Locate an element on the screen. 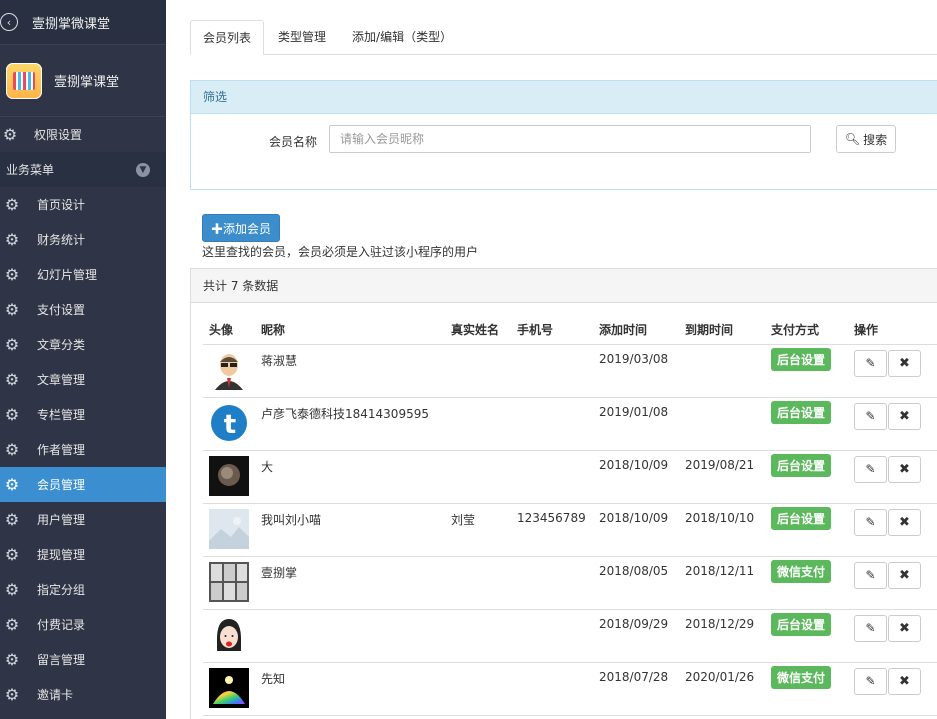  tab-add-edit-type: 添加/编辑（类型） is located at coordinates (402, 37).